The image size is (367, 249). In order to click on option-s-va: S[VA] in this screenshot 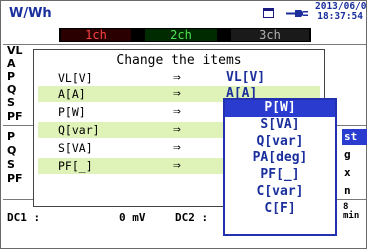, I will do `click(280, 125)`.